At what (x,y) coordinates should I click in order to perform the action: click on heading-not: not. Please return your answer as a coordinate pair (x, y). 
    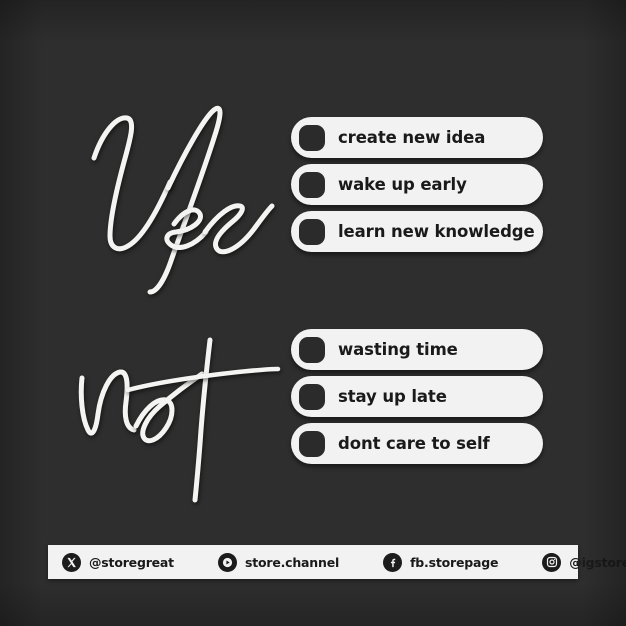
    Looking at the image, I should click on (177, 410).